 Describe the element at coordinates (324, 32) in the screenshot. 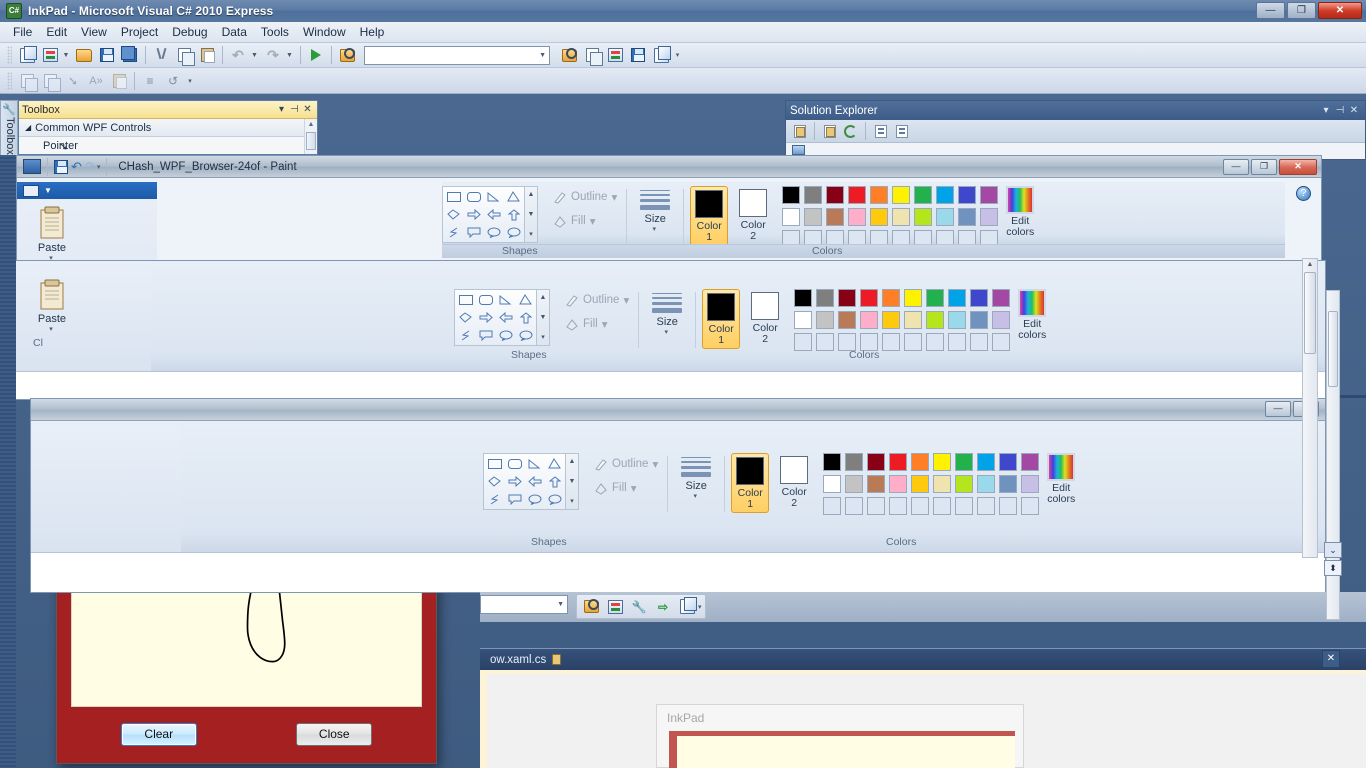

I see `menu-item-window: Window` at that location.